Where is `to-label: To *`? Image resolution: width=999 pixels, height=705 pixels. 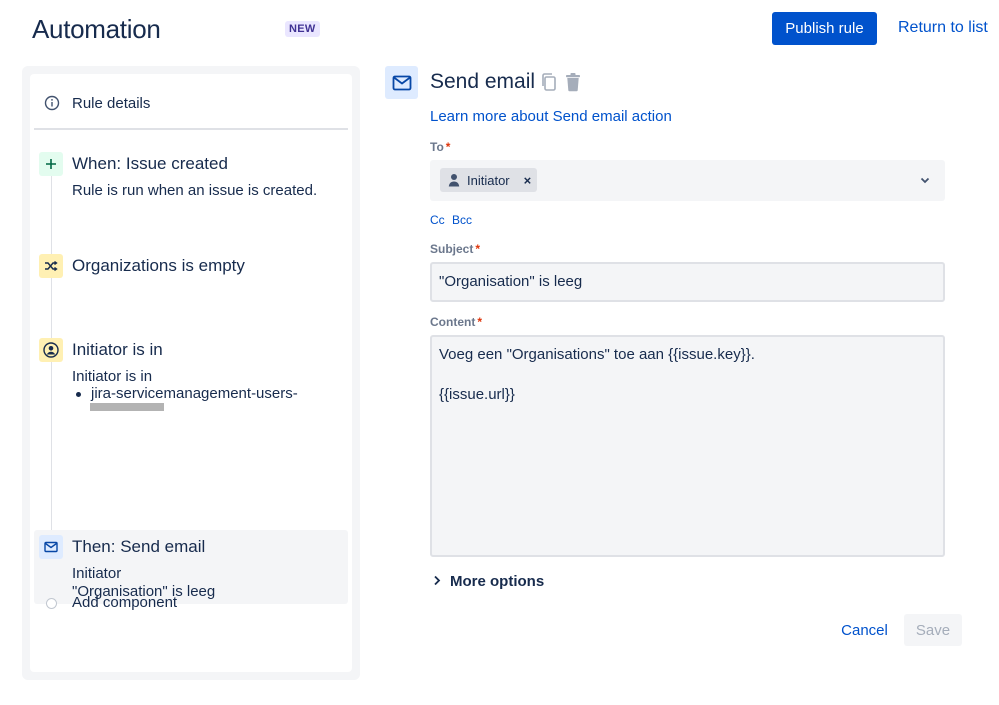
to-label: To * is located at coordinates (440, 147).